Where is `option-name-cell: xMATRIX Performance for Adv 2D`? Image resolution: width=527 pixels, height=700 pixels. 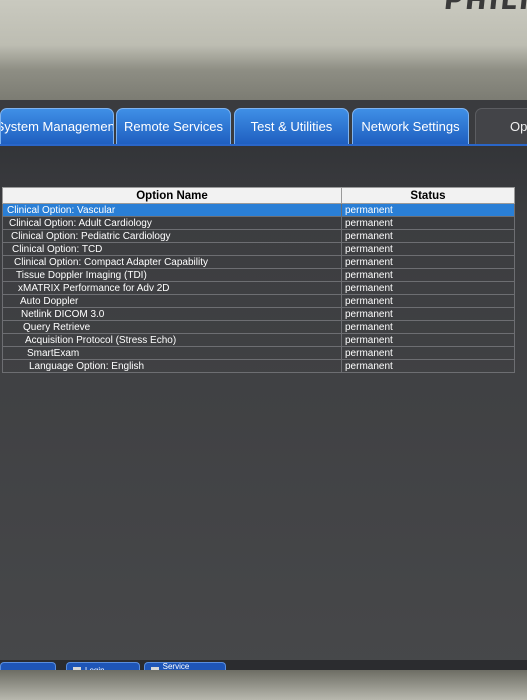 option-name-cell: xMATRIX Performance for Adv 2D is located at coordinates (172, 288).